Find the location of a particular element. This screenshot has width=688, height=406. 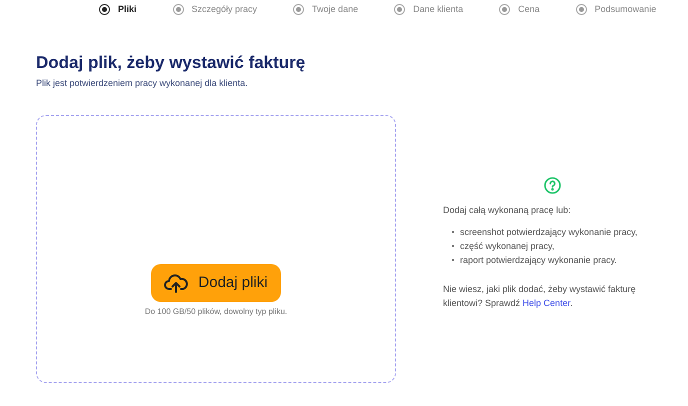

step-tab: Cena is located at coordinates (519, 9).